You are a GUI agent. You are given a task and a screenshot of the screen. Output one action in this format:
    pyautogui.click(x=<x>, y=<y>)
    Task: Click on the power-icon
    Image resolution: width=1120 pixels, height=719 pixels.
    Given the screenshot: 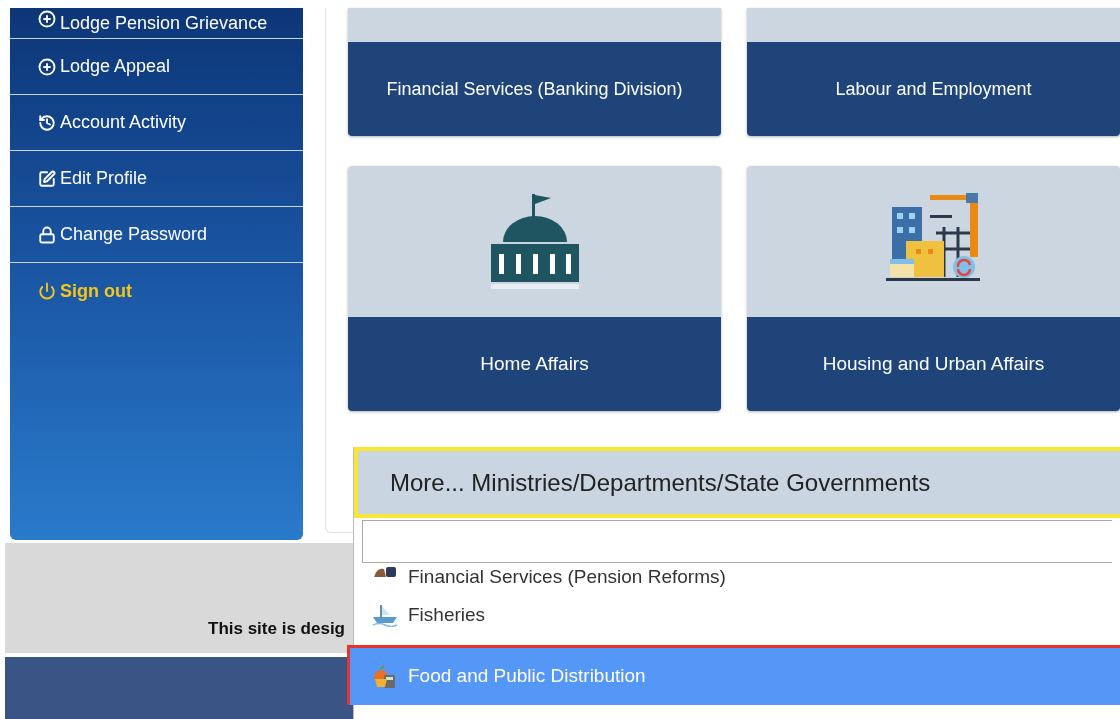 What is the action you would take?
    pyautogui.click(x=47, y=291)
    